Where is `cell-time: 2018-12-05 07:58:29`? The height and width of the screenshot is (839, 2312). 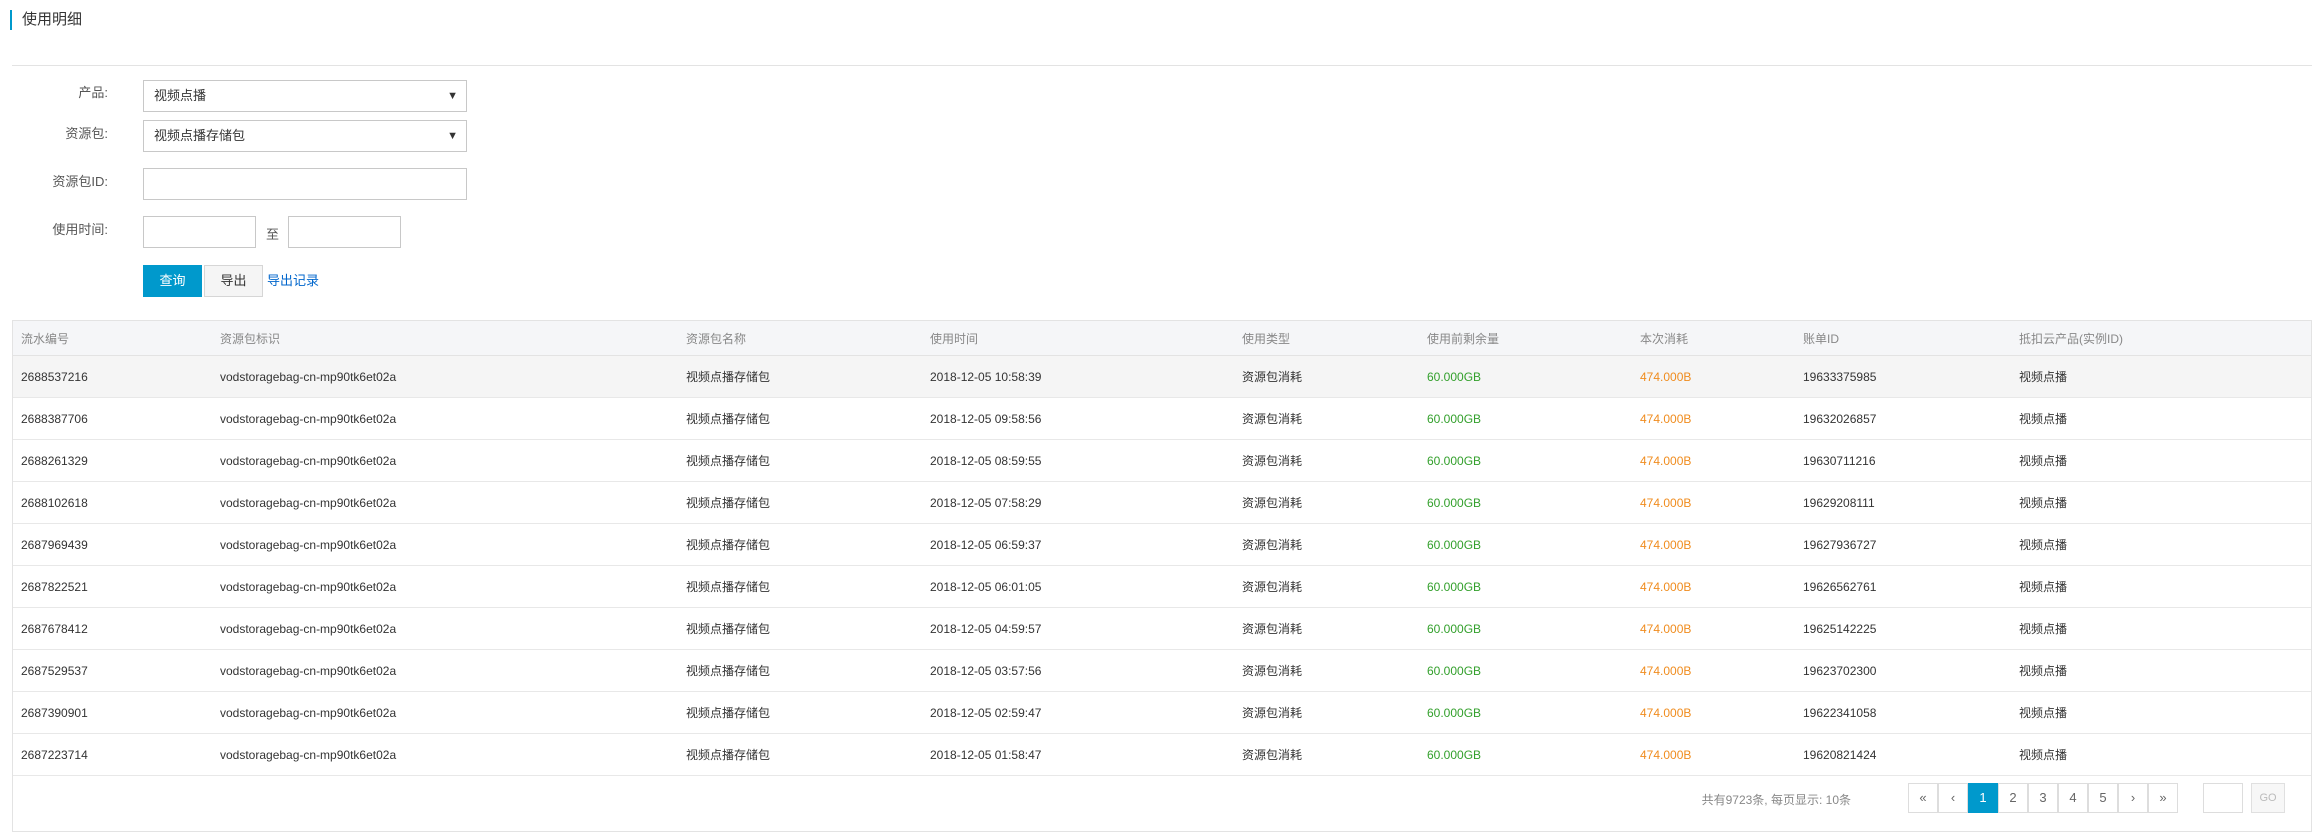 cell-time: 2018-12-05 07:58:29 is located at coordinates (1078, 502).